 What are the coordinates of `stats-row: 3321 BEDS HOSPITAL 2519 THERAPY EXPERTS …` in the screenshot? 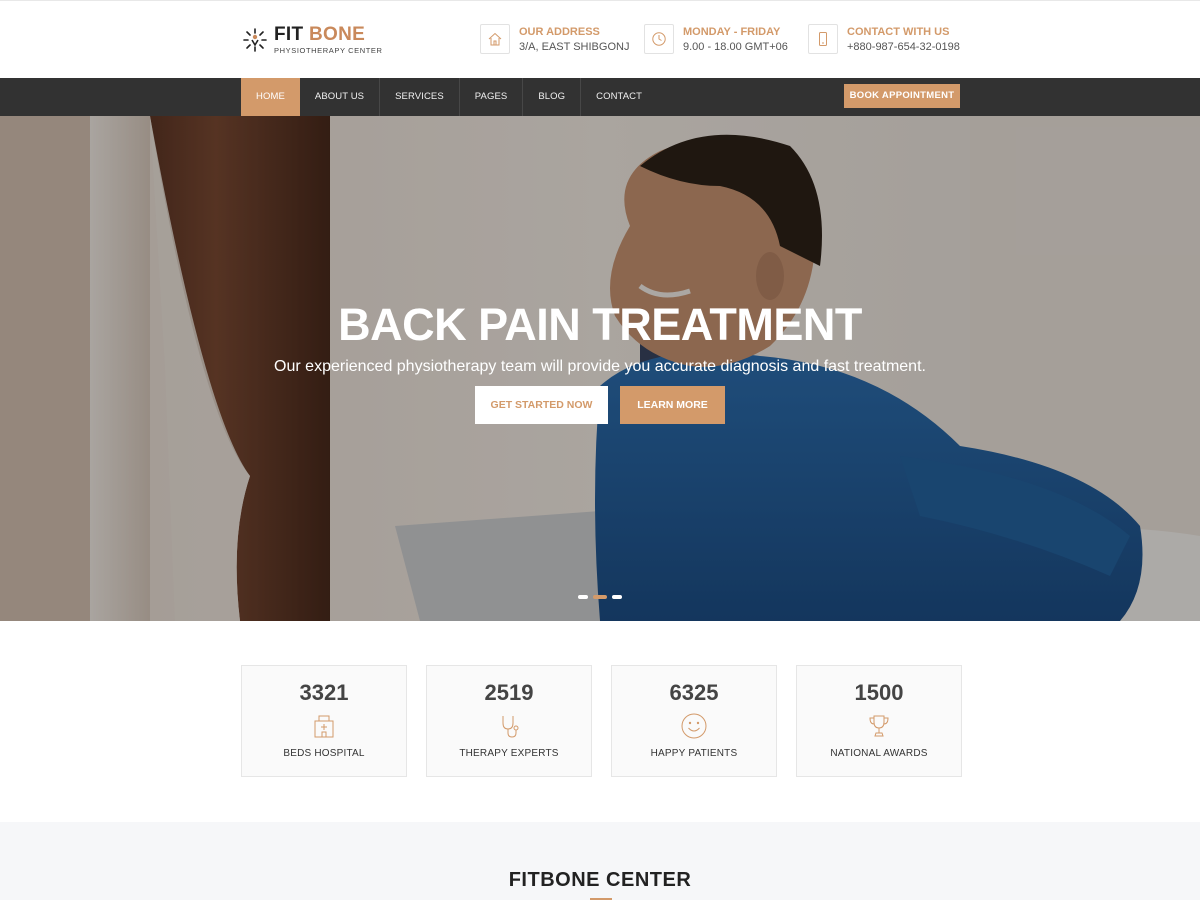 It's located at (601, 721).